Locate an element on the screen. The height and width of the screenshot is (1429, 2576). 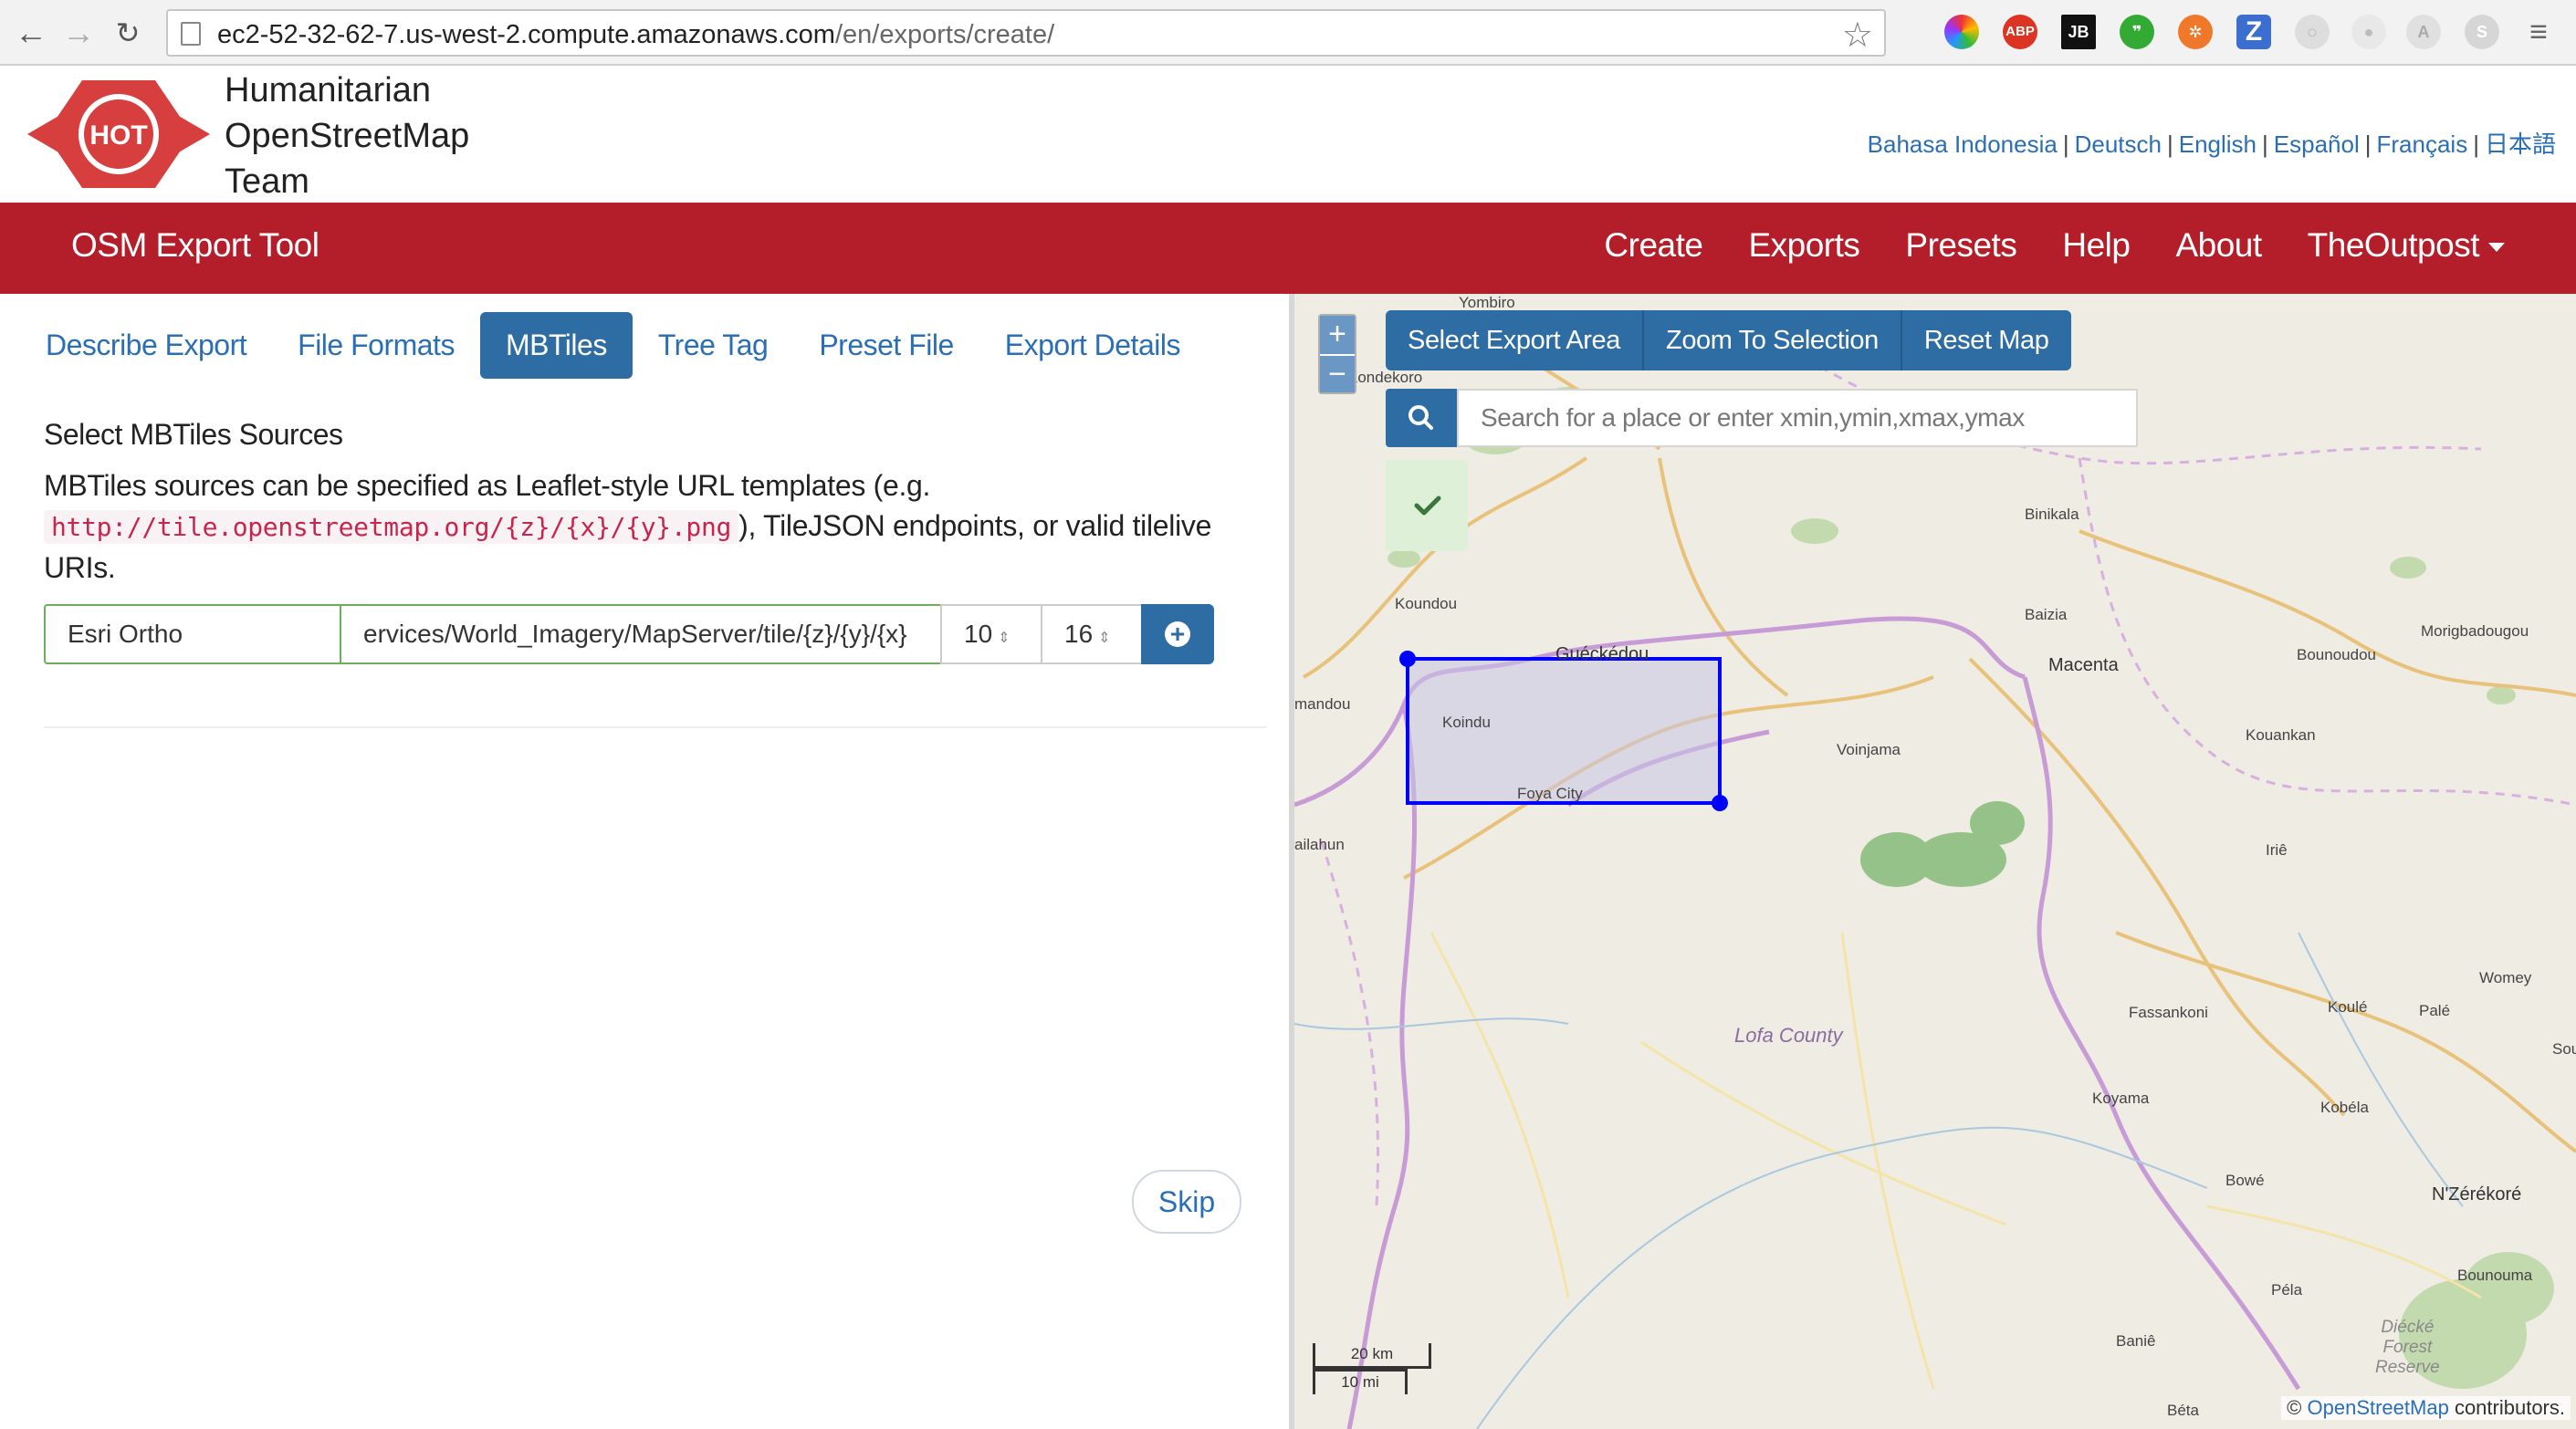
place-label: Guéckédou is located at coordinates (1602, 654).